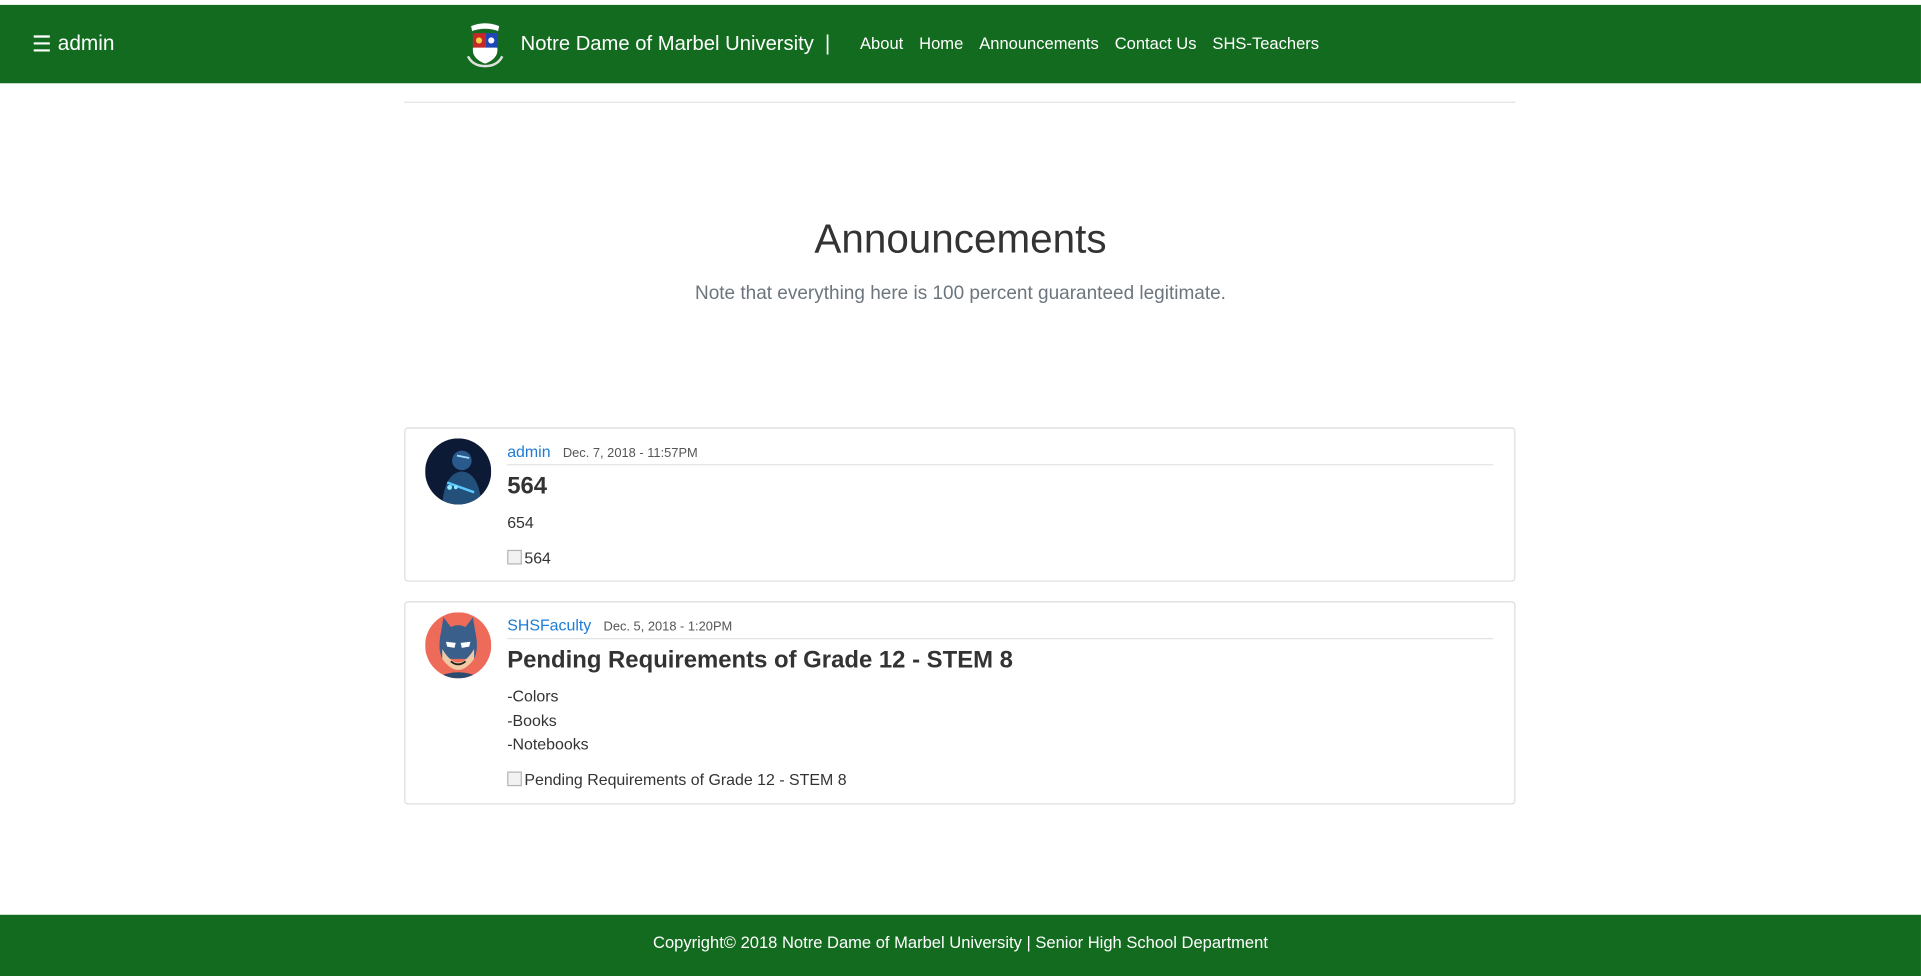 The height and width of the screenshot is (976, 1921). I want to click on post-text: -Colors -Books -Notebooks, so click(1000, 721).